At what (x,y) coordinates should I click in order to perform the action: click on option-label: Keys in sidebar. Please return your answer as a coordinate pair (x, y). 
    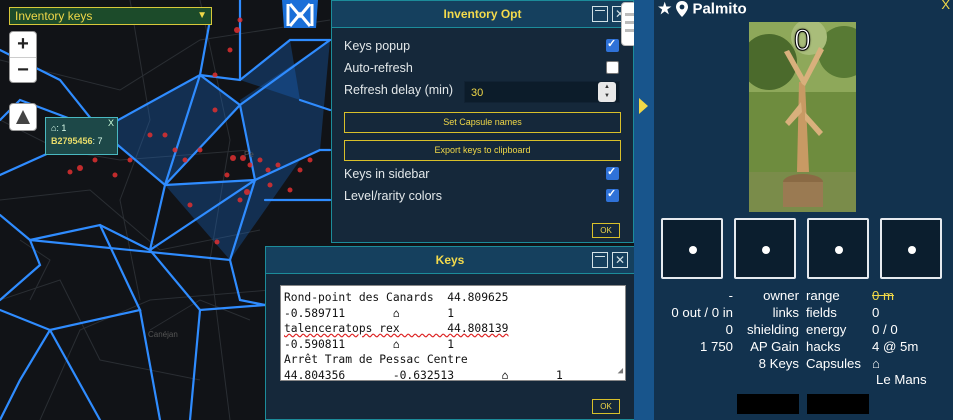
    Looking at the image, I should click on (387, 174).